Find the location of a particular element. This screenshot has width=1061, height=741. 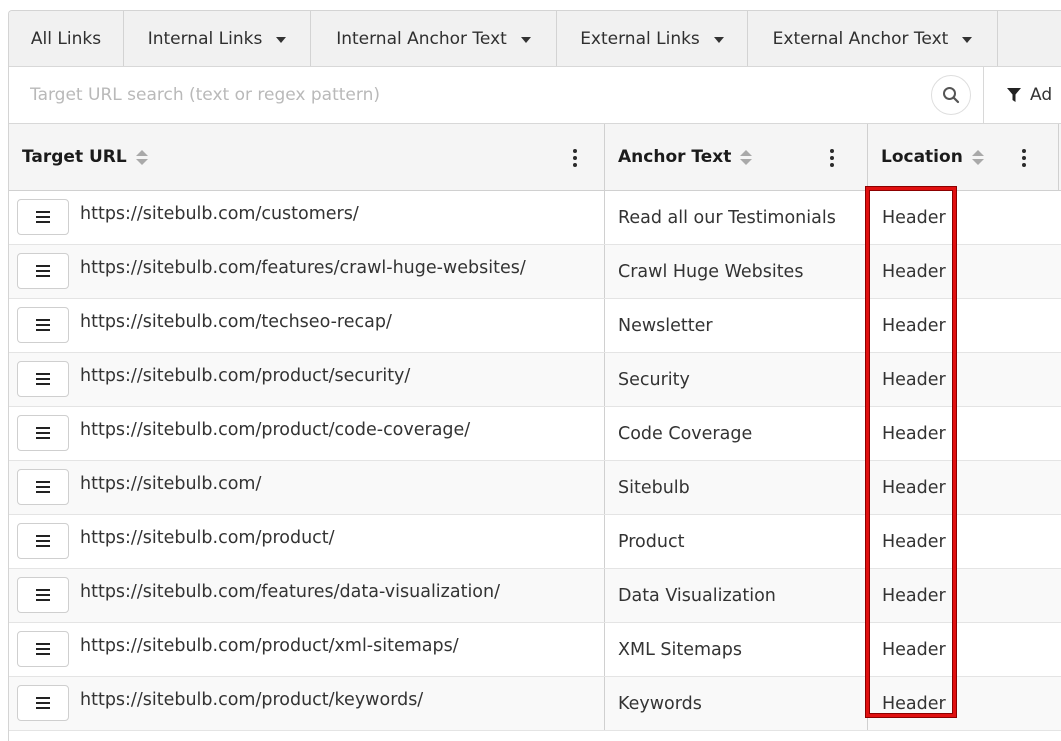

search-icon is located at coordinates (951, 95).